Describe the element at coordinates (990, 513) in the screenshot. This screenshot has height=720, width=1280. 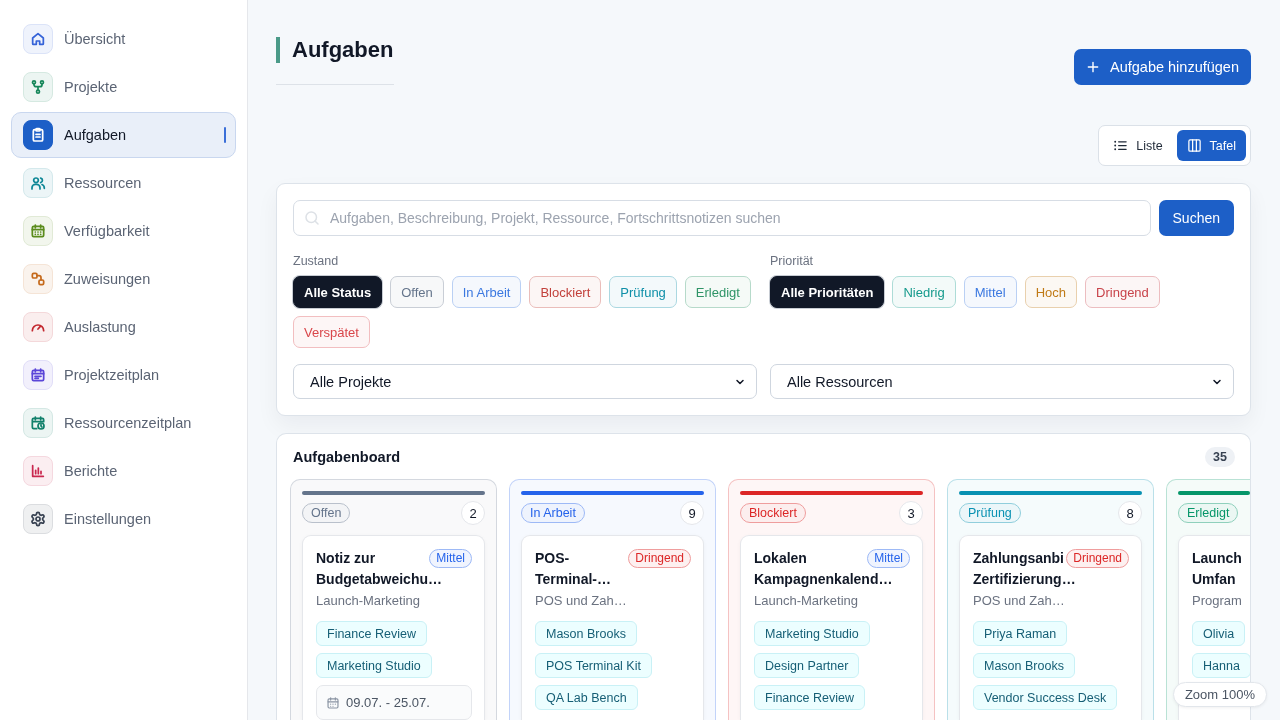
I see `status-pill: Prüfung` at that location.